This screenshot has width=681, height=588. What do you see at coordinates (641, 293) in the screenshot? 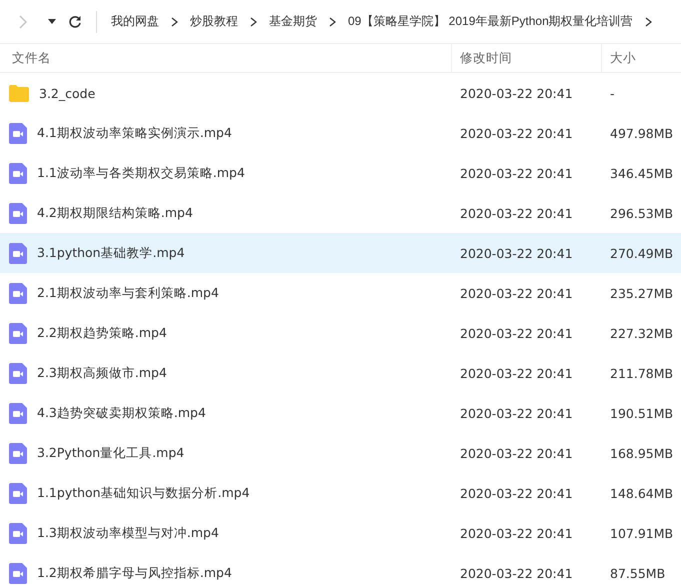
I see `file-size: 235.27MB` at bounding box center [641, 293].